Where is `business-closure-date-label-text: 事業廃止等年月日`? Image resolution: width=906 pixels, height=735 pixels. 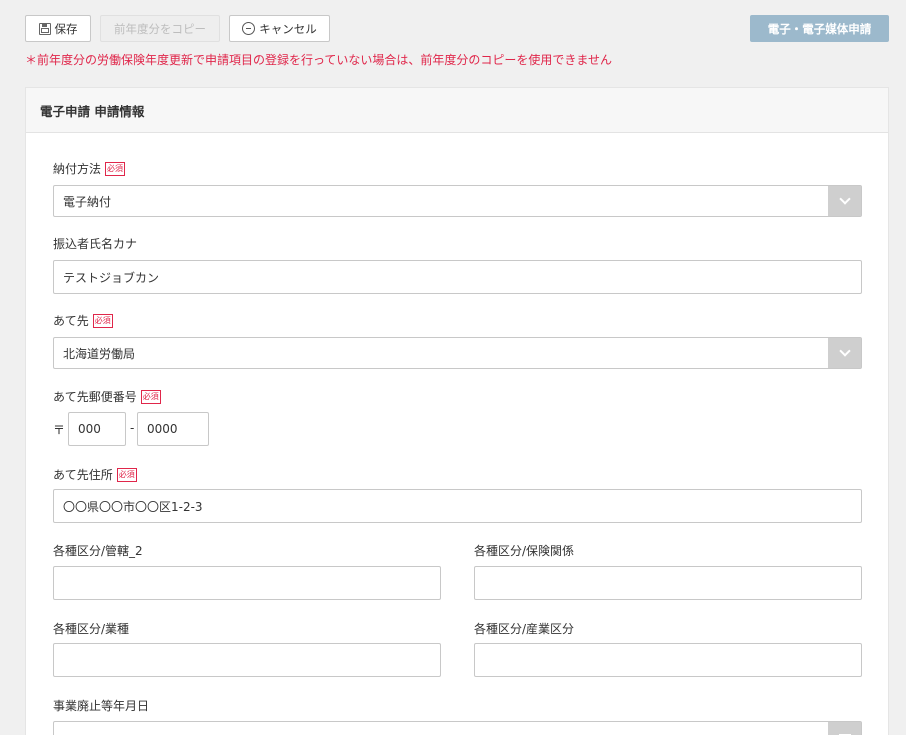 business-closure-date-label-text: 事業廃止等年月日 is located at coordinates (101, 706).